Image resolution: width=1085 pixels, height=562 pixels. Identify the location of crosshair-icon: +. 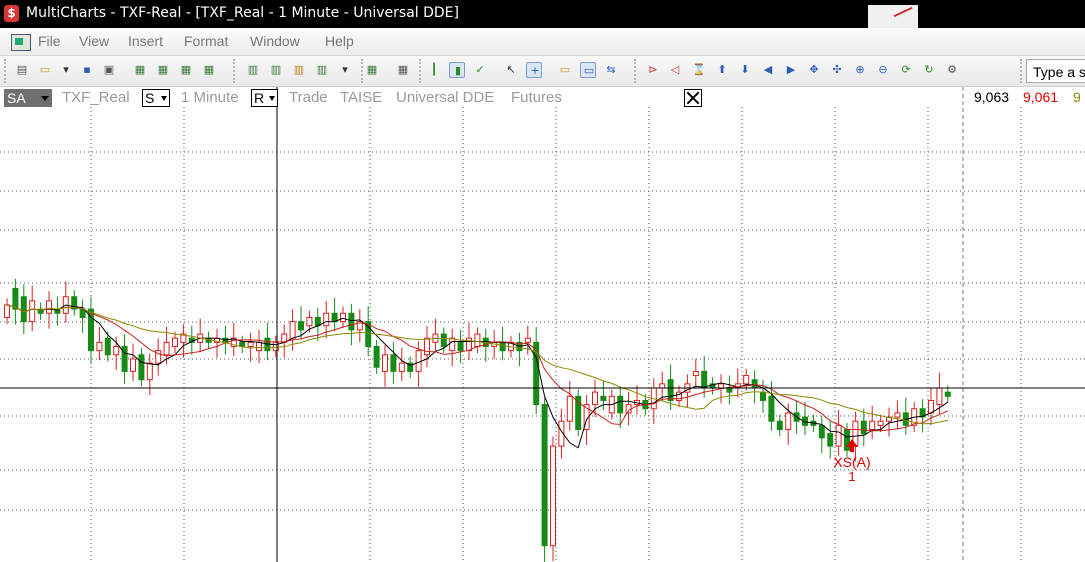
(534, 70).